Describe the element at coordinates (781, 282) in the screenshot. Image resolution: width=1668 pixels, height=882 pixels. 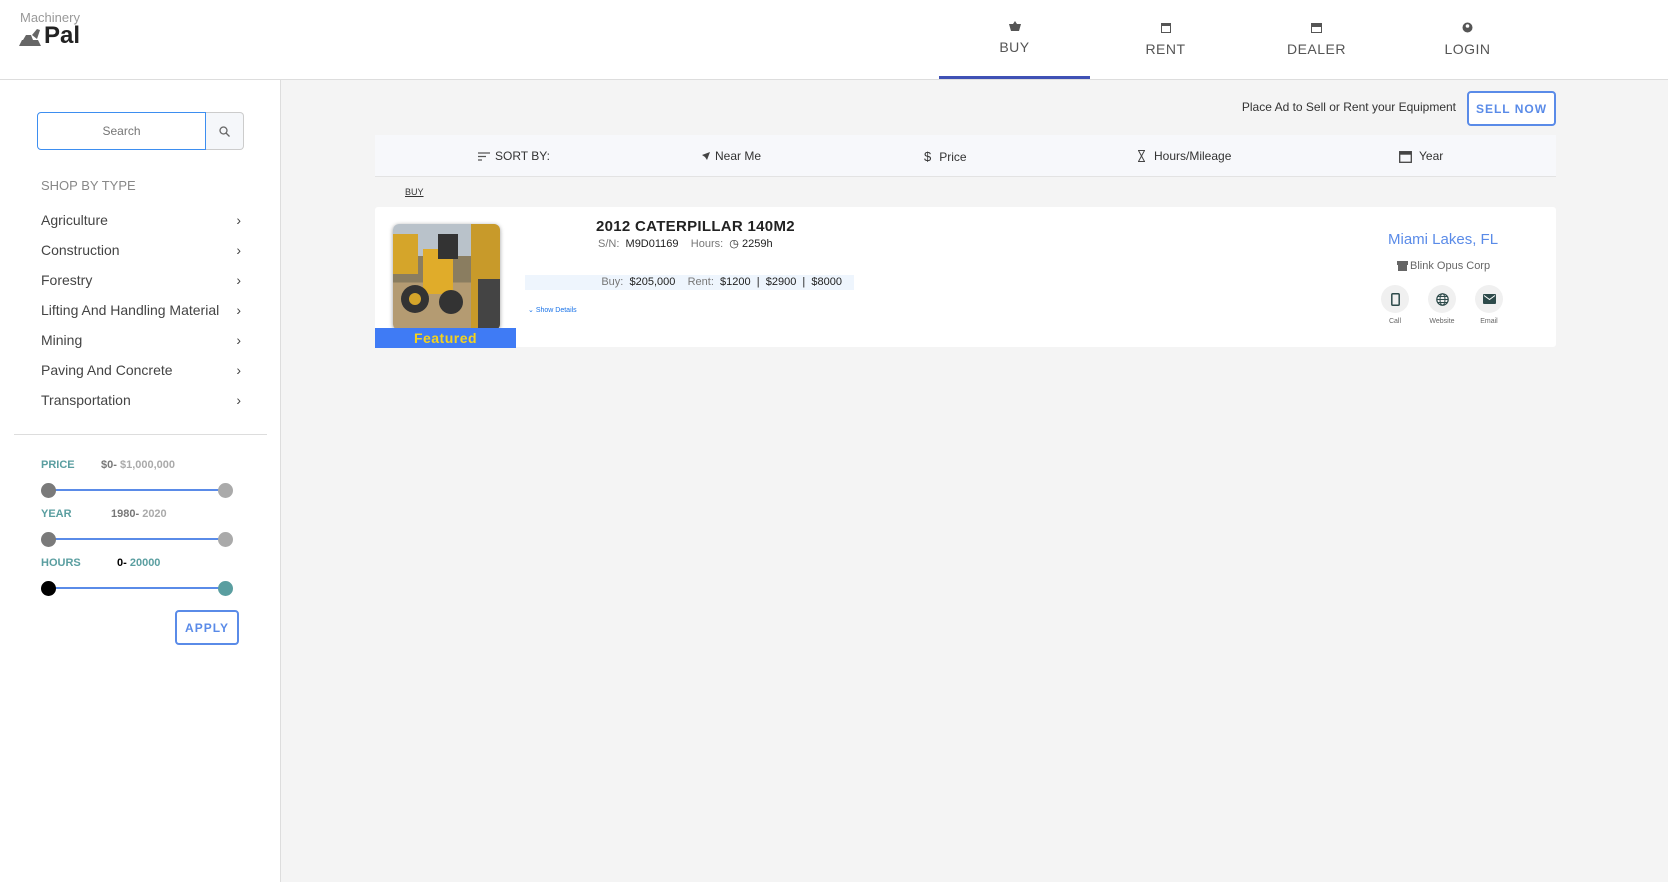
I see `rent-price-2: $2900` at that location.